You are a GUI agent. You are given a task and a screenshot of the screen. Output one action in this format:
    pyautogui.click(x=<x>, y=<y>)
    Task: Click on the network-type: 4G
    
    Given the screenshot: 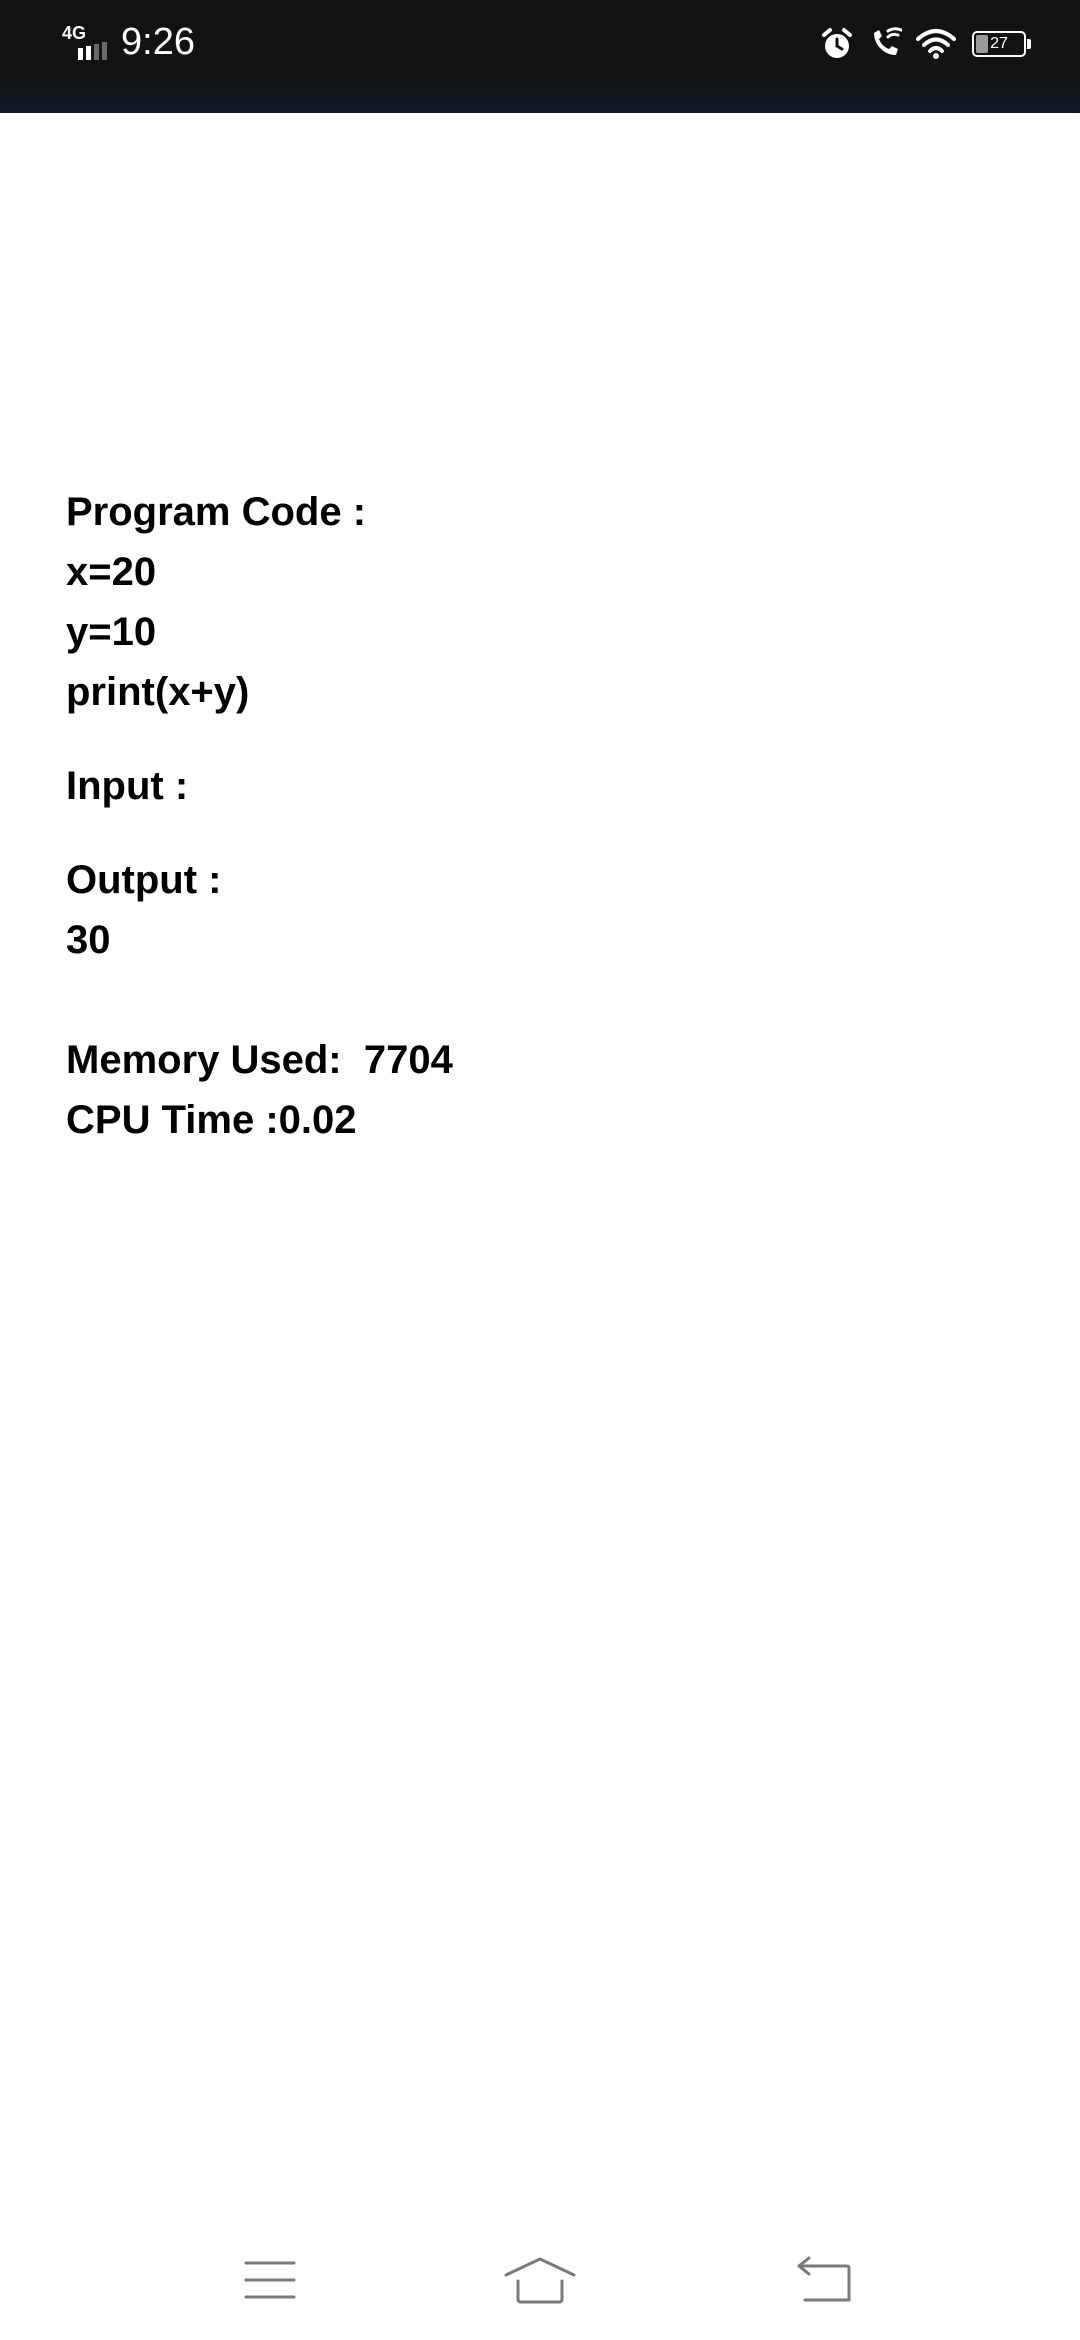 What is the action you would take?
    pyautogui.click(x=74, y=33)
    